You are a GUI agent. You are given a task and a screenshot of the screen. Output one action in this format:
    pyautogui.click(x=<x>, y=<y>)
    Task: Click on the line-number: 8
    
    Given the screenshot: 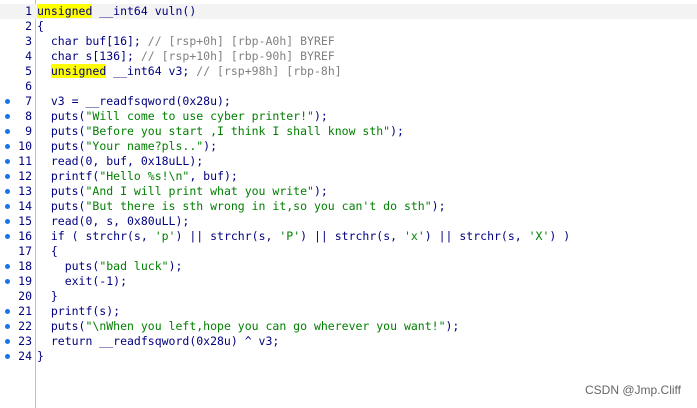 What is the action you would take?
    pyautogui.click(x=28, y=116)
    